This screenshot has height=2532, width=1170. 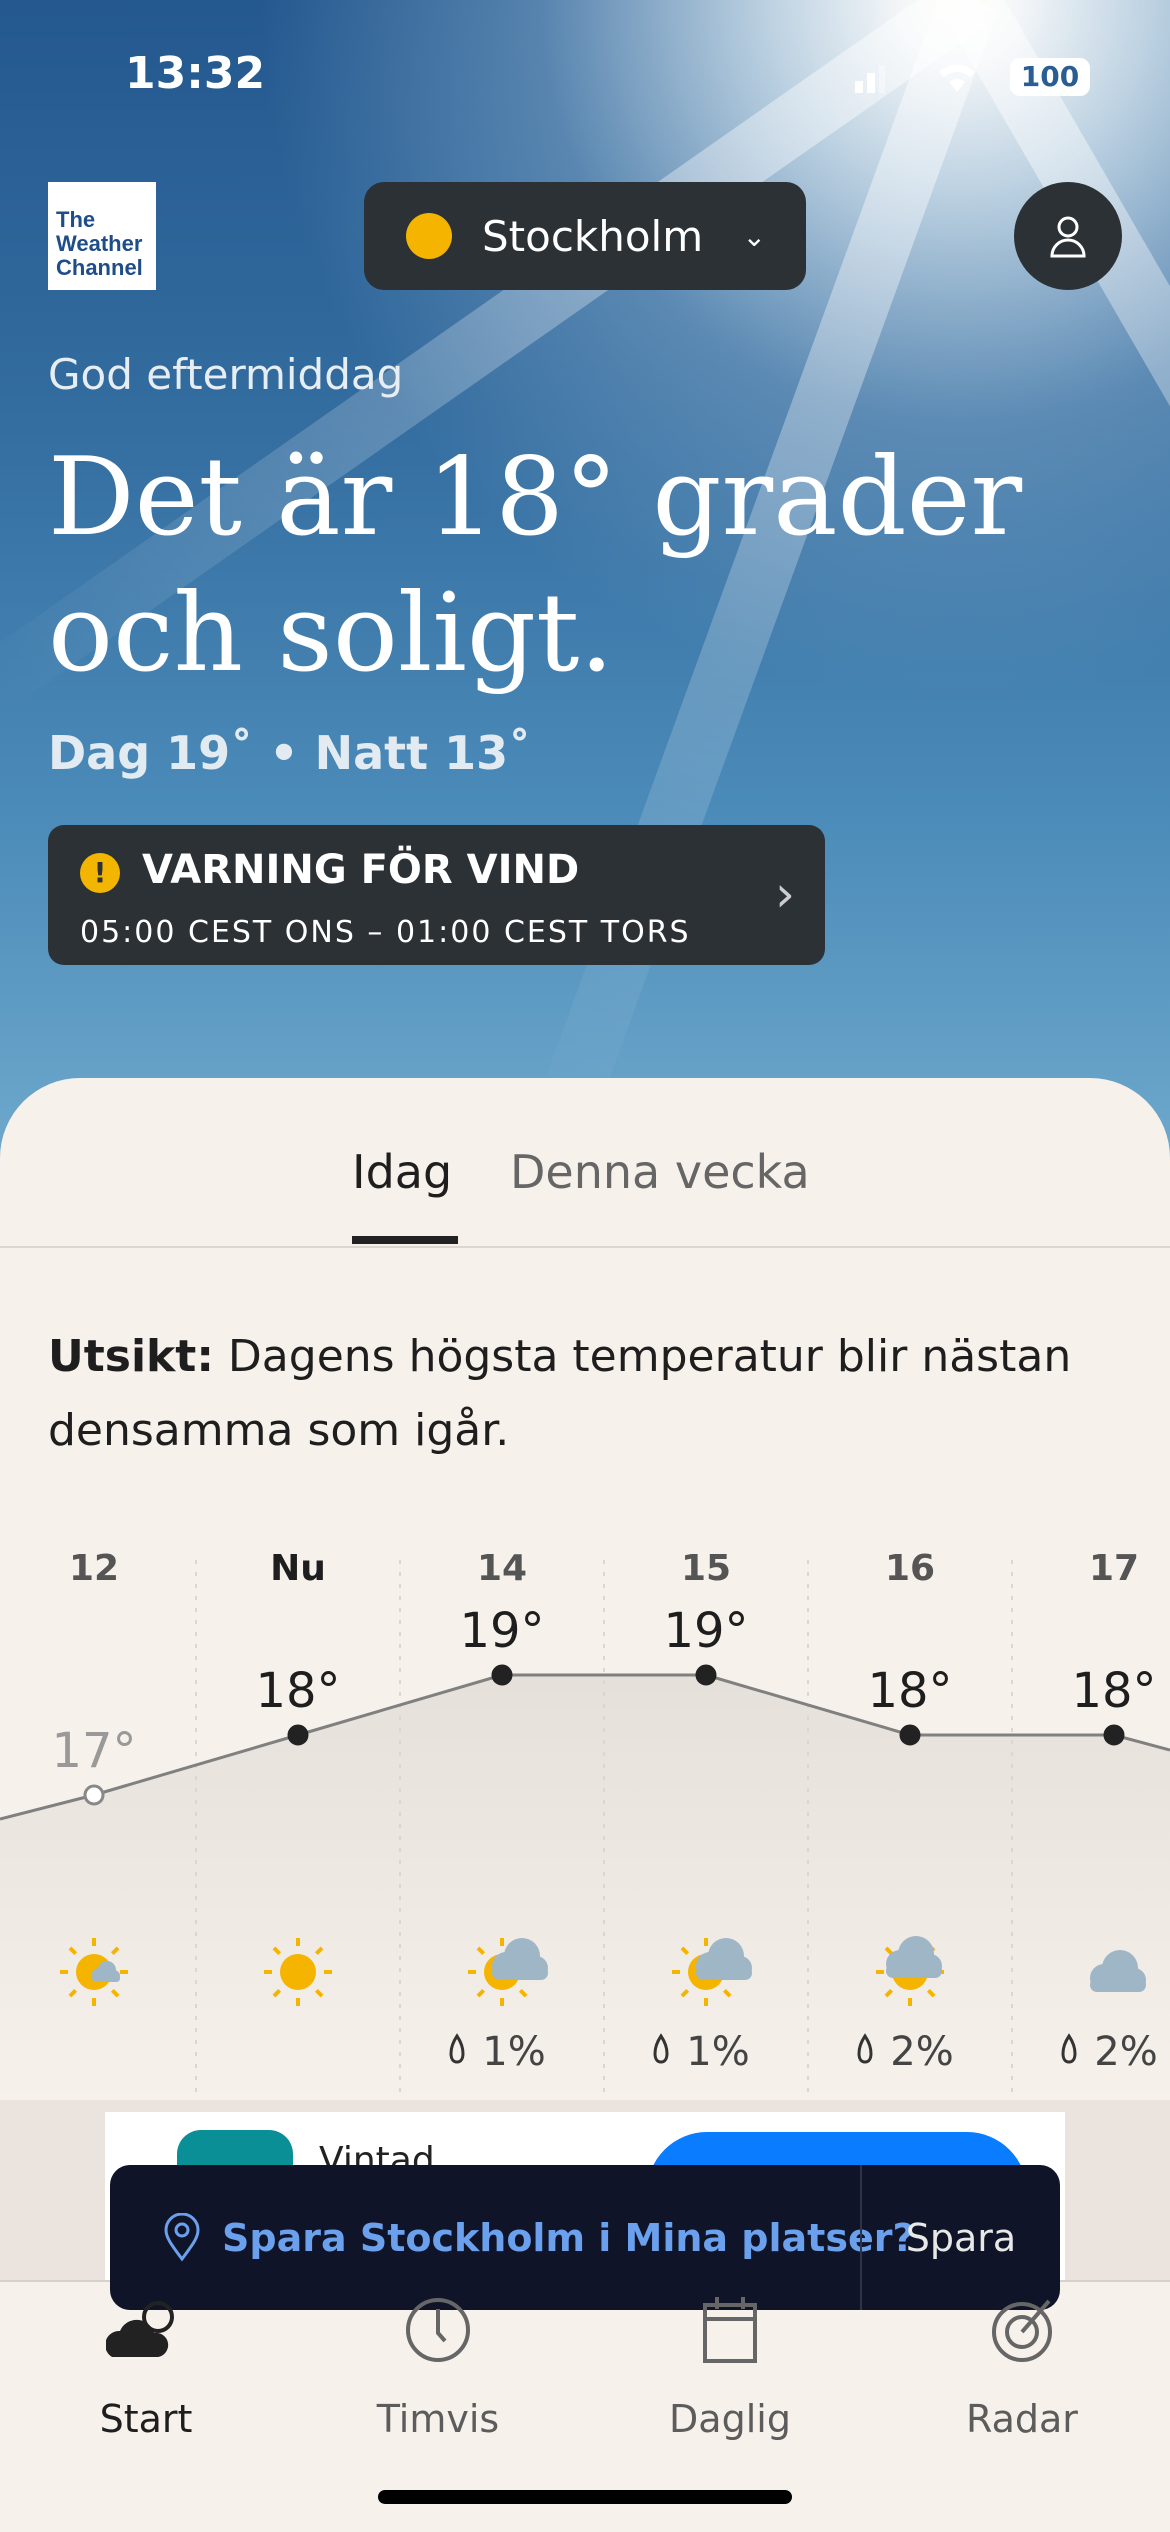 I want to click on hour-label: Nu, so click(x=298, y=1568).